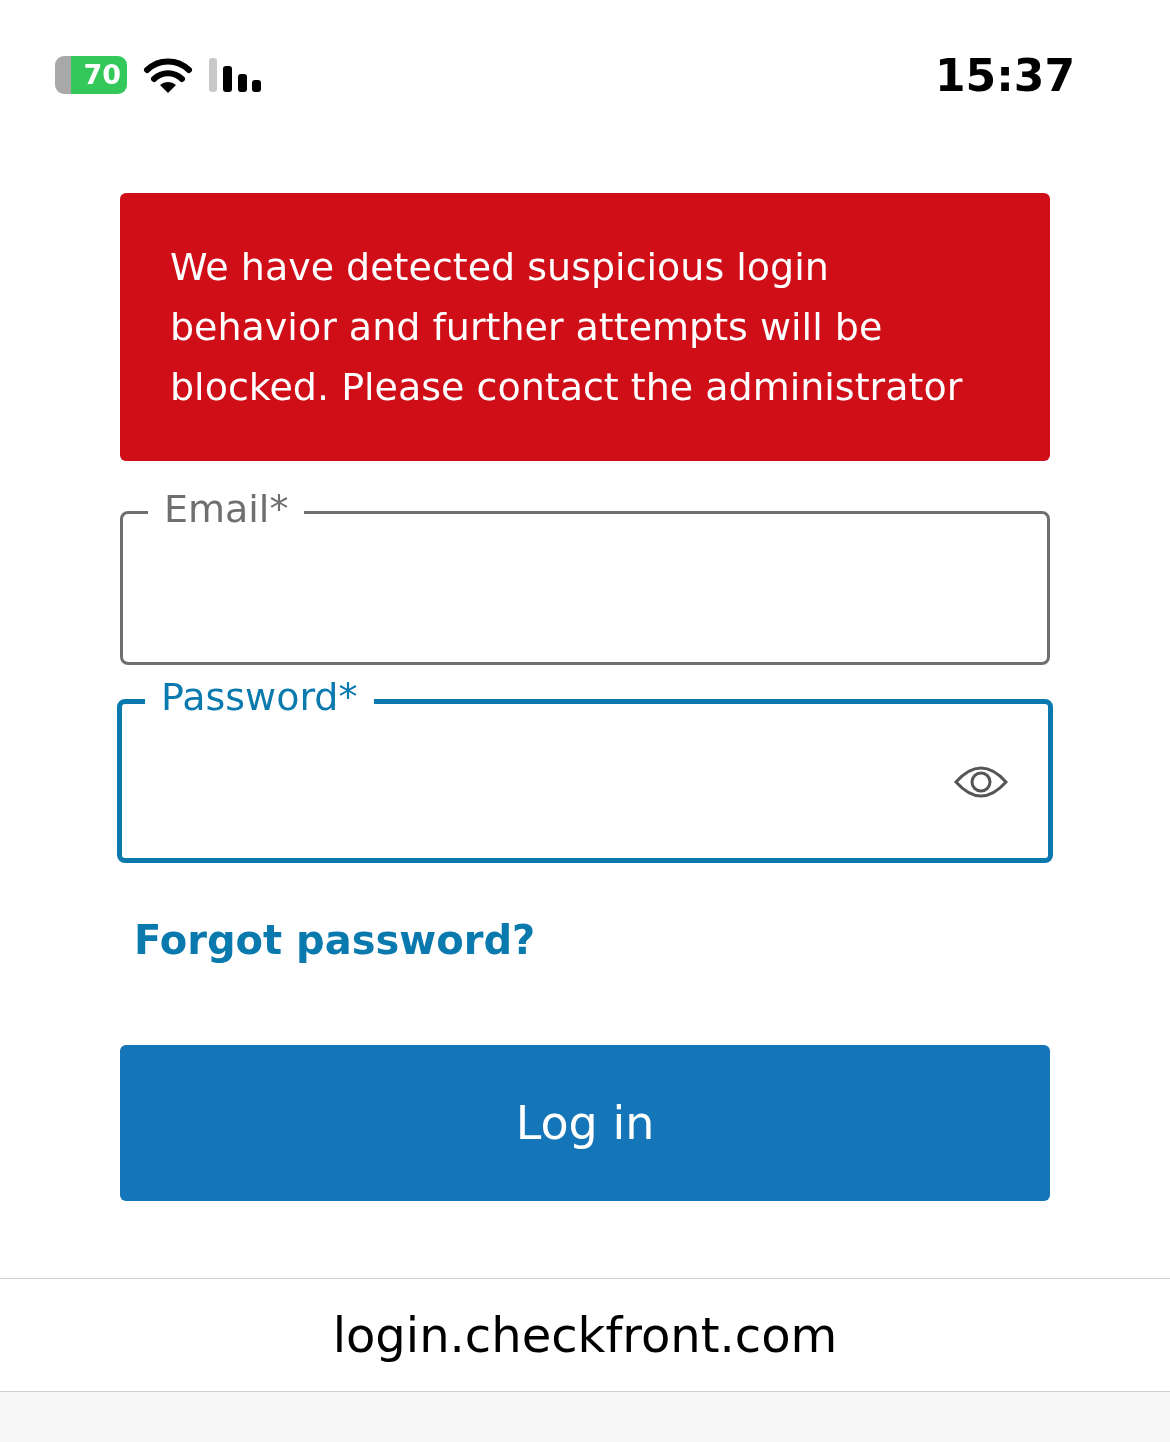 Image resolution: width=1170 pixels, height=1442 pixels. What do you see at coordinates (235, 75) in the screenshot?
I see `signal-icon` at bounding box center [235, 75].